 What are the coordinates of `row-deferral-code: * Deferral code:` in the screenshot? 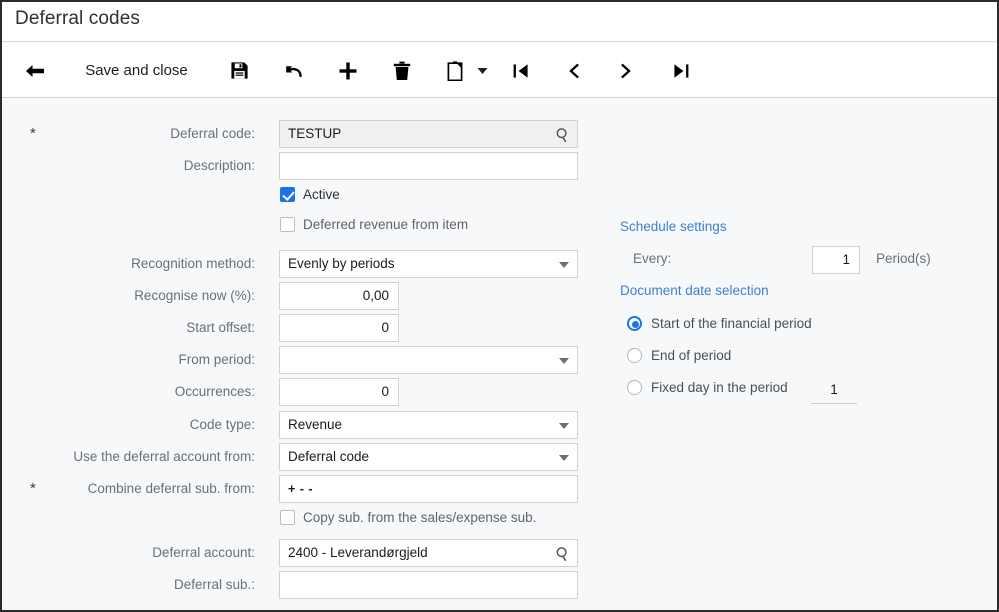 It's located at (142, 134).